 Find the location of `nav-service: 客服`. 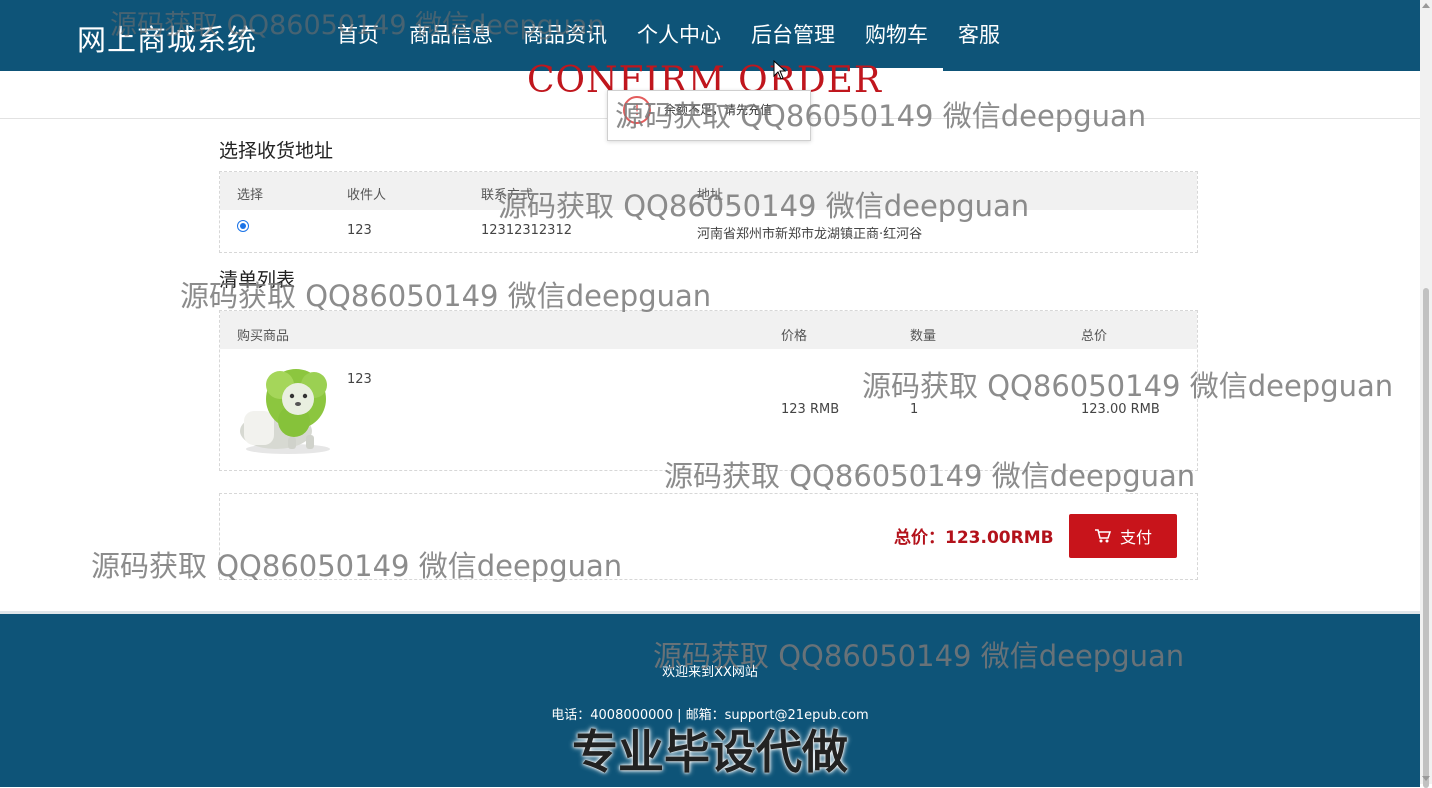

nav-service: 客服 is located at coordinates (979, 35).